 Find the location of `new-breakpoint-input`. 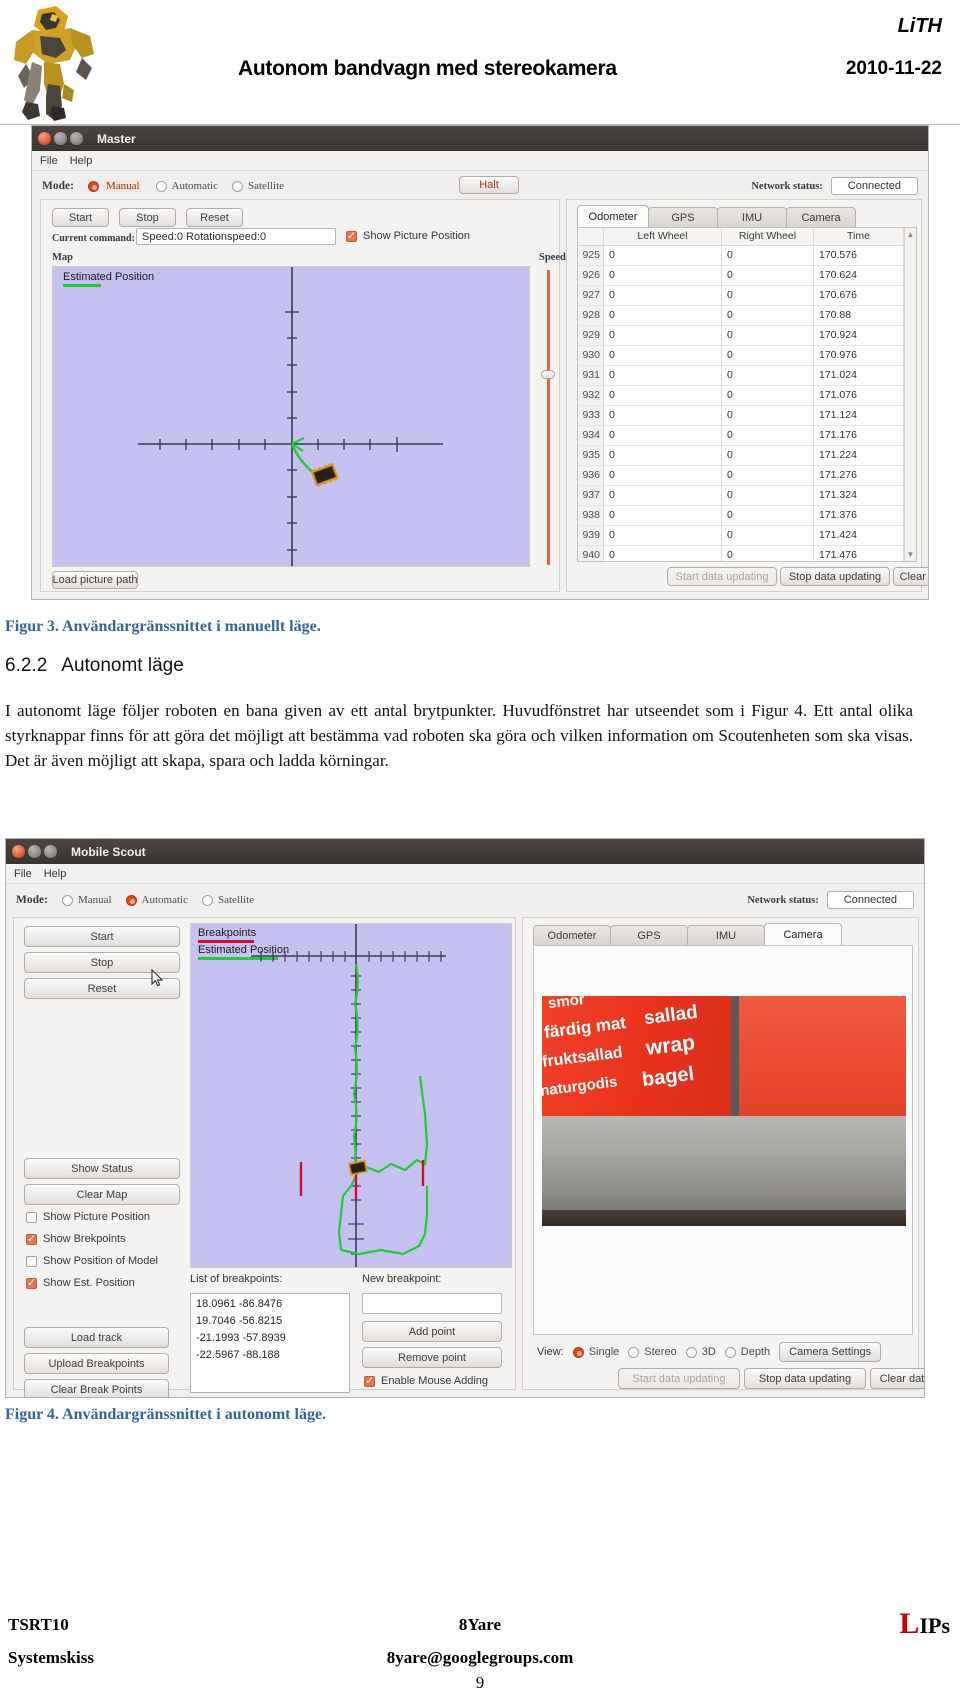

new-breakpoint-input is located at coordinates (432, 1303).